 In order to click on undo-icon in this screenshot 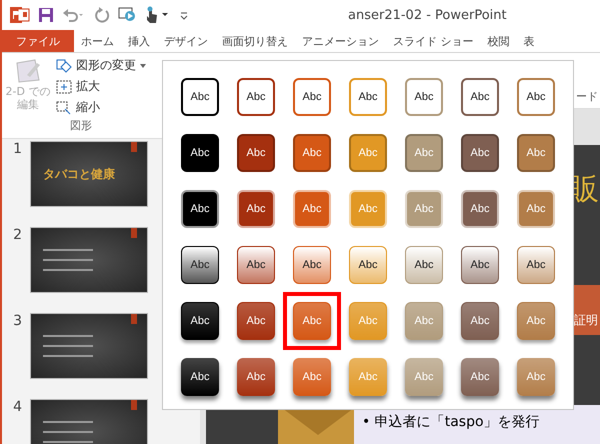, I will do `click(74, 15)`.